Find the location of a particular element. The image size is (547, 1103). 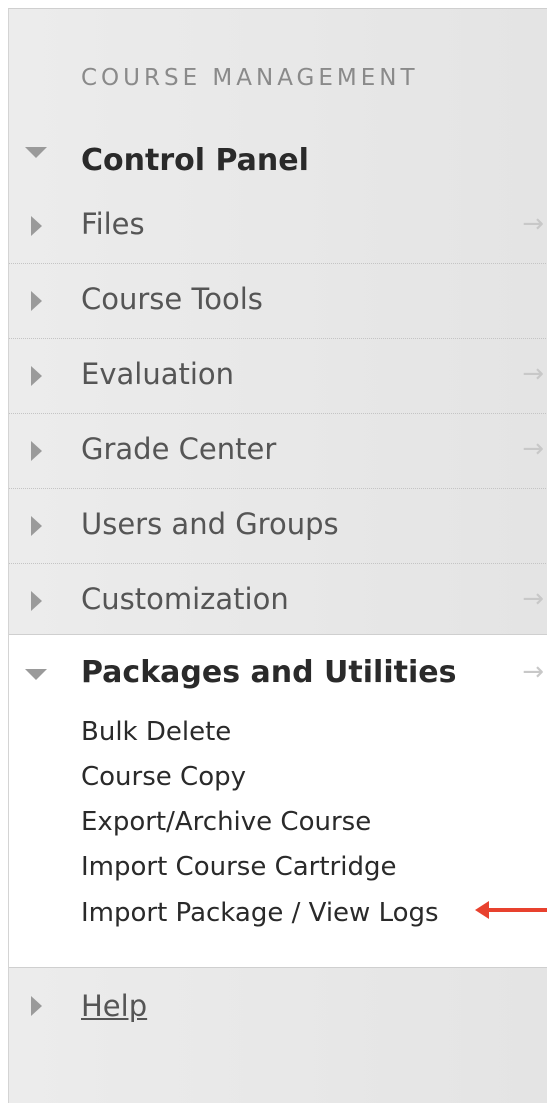

menu-item-label: Evaluation is located at coordinates (158, 374).